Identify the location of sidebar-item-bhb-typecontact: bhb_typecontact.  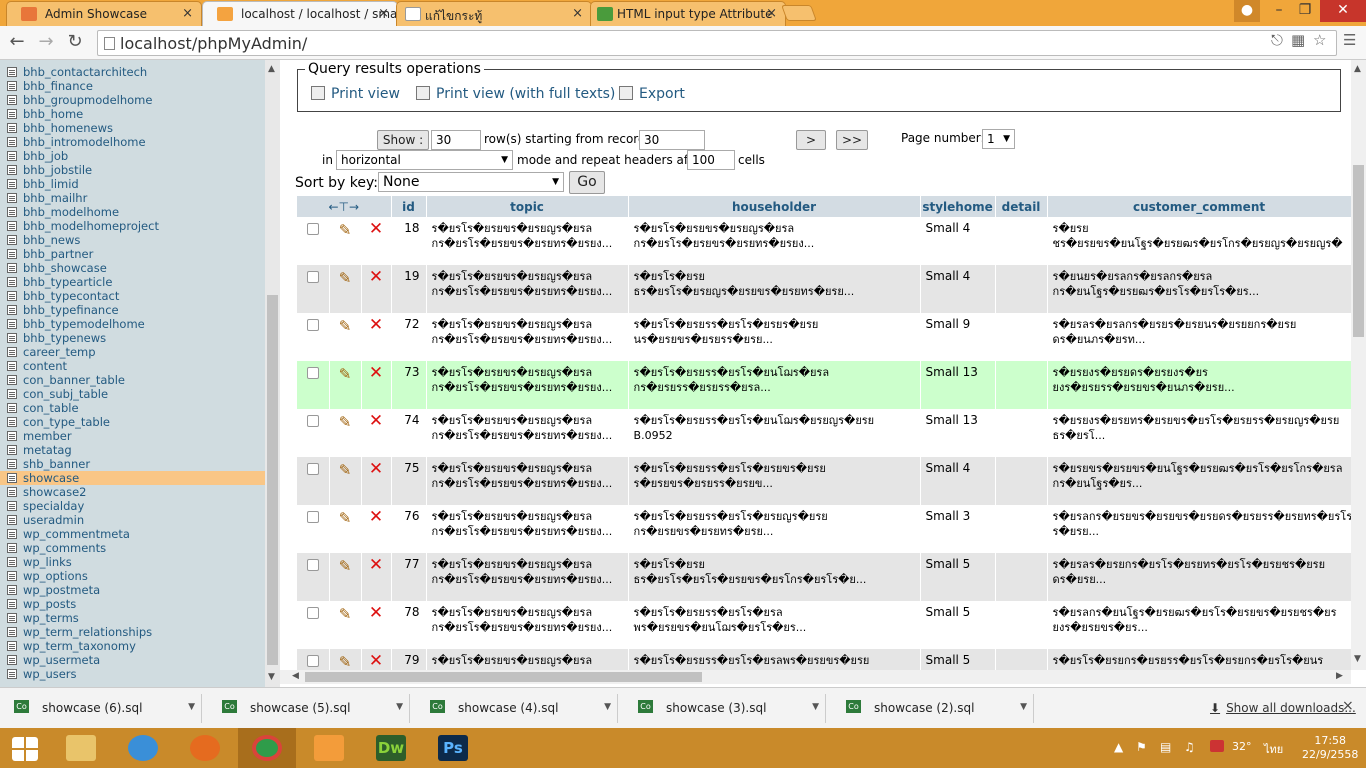
(132, 296).